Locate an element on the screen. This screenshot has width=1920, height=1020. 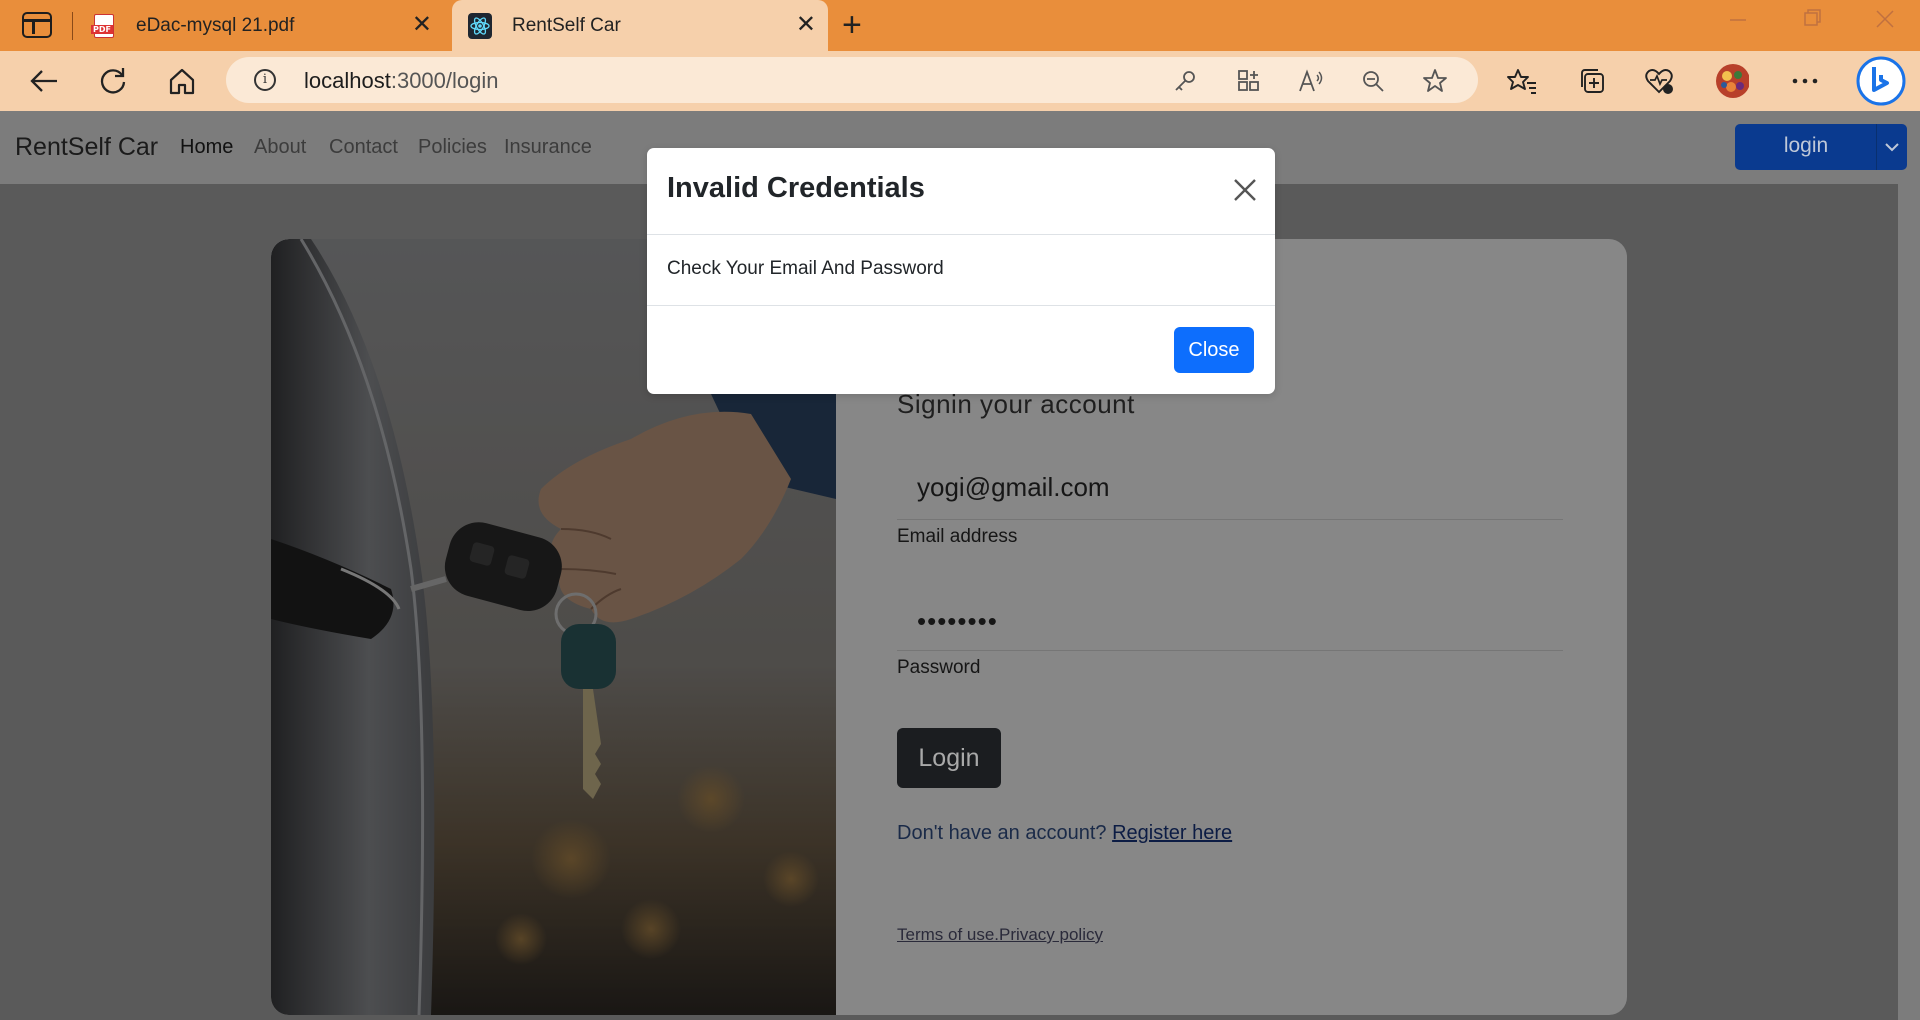
info-icon: i is located at coordinates (265, 80).